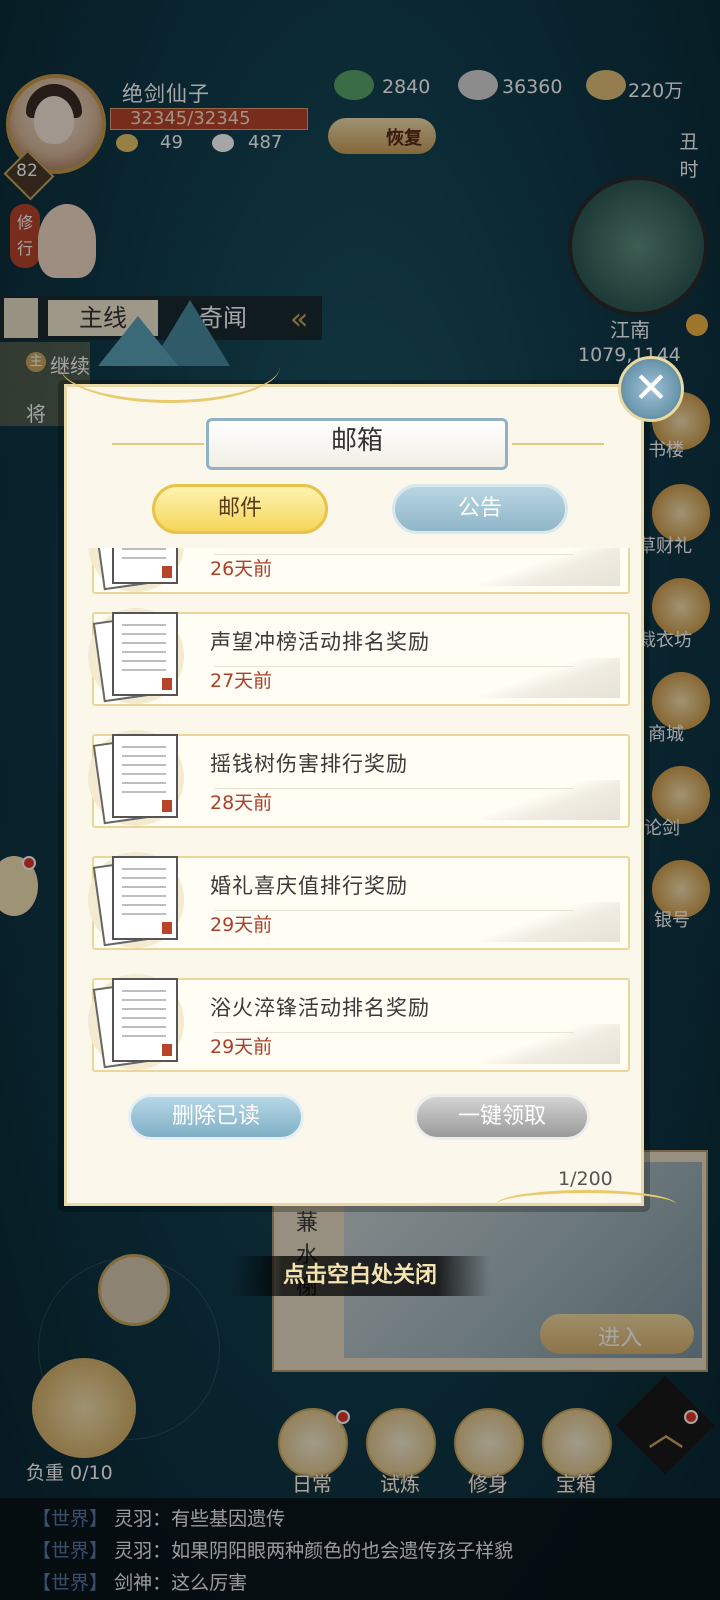 This screenshot has width=720, height=1600. Describe the element at coordinates (158, 444) in the screenshot. I see `title-divider-left` at that location.